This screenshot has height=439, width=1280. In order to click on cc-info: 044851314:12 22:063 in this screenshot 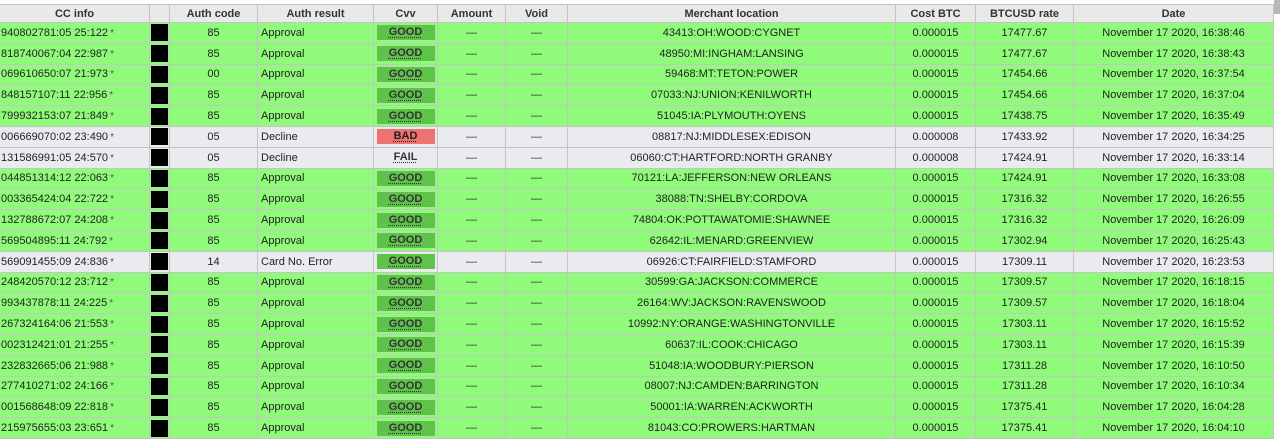, I will do `click(54, 178)`.